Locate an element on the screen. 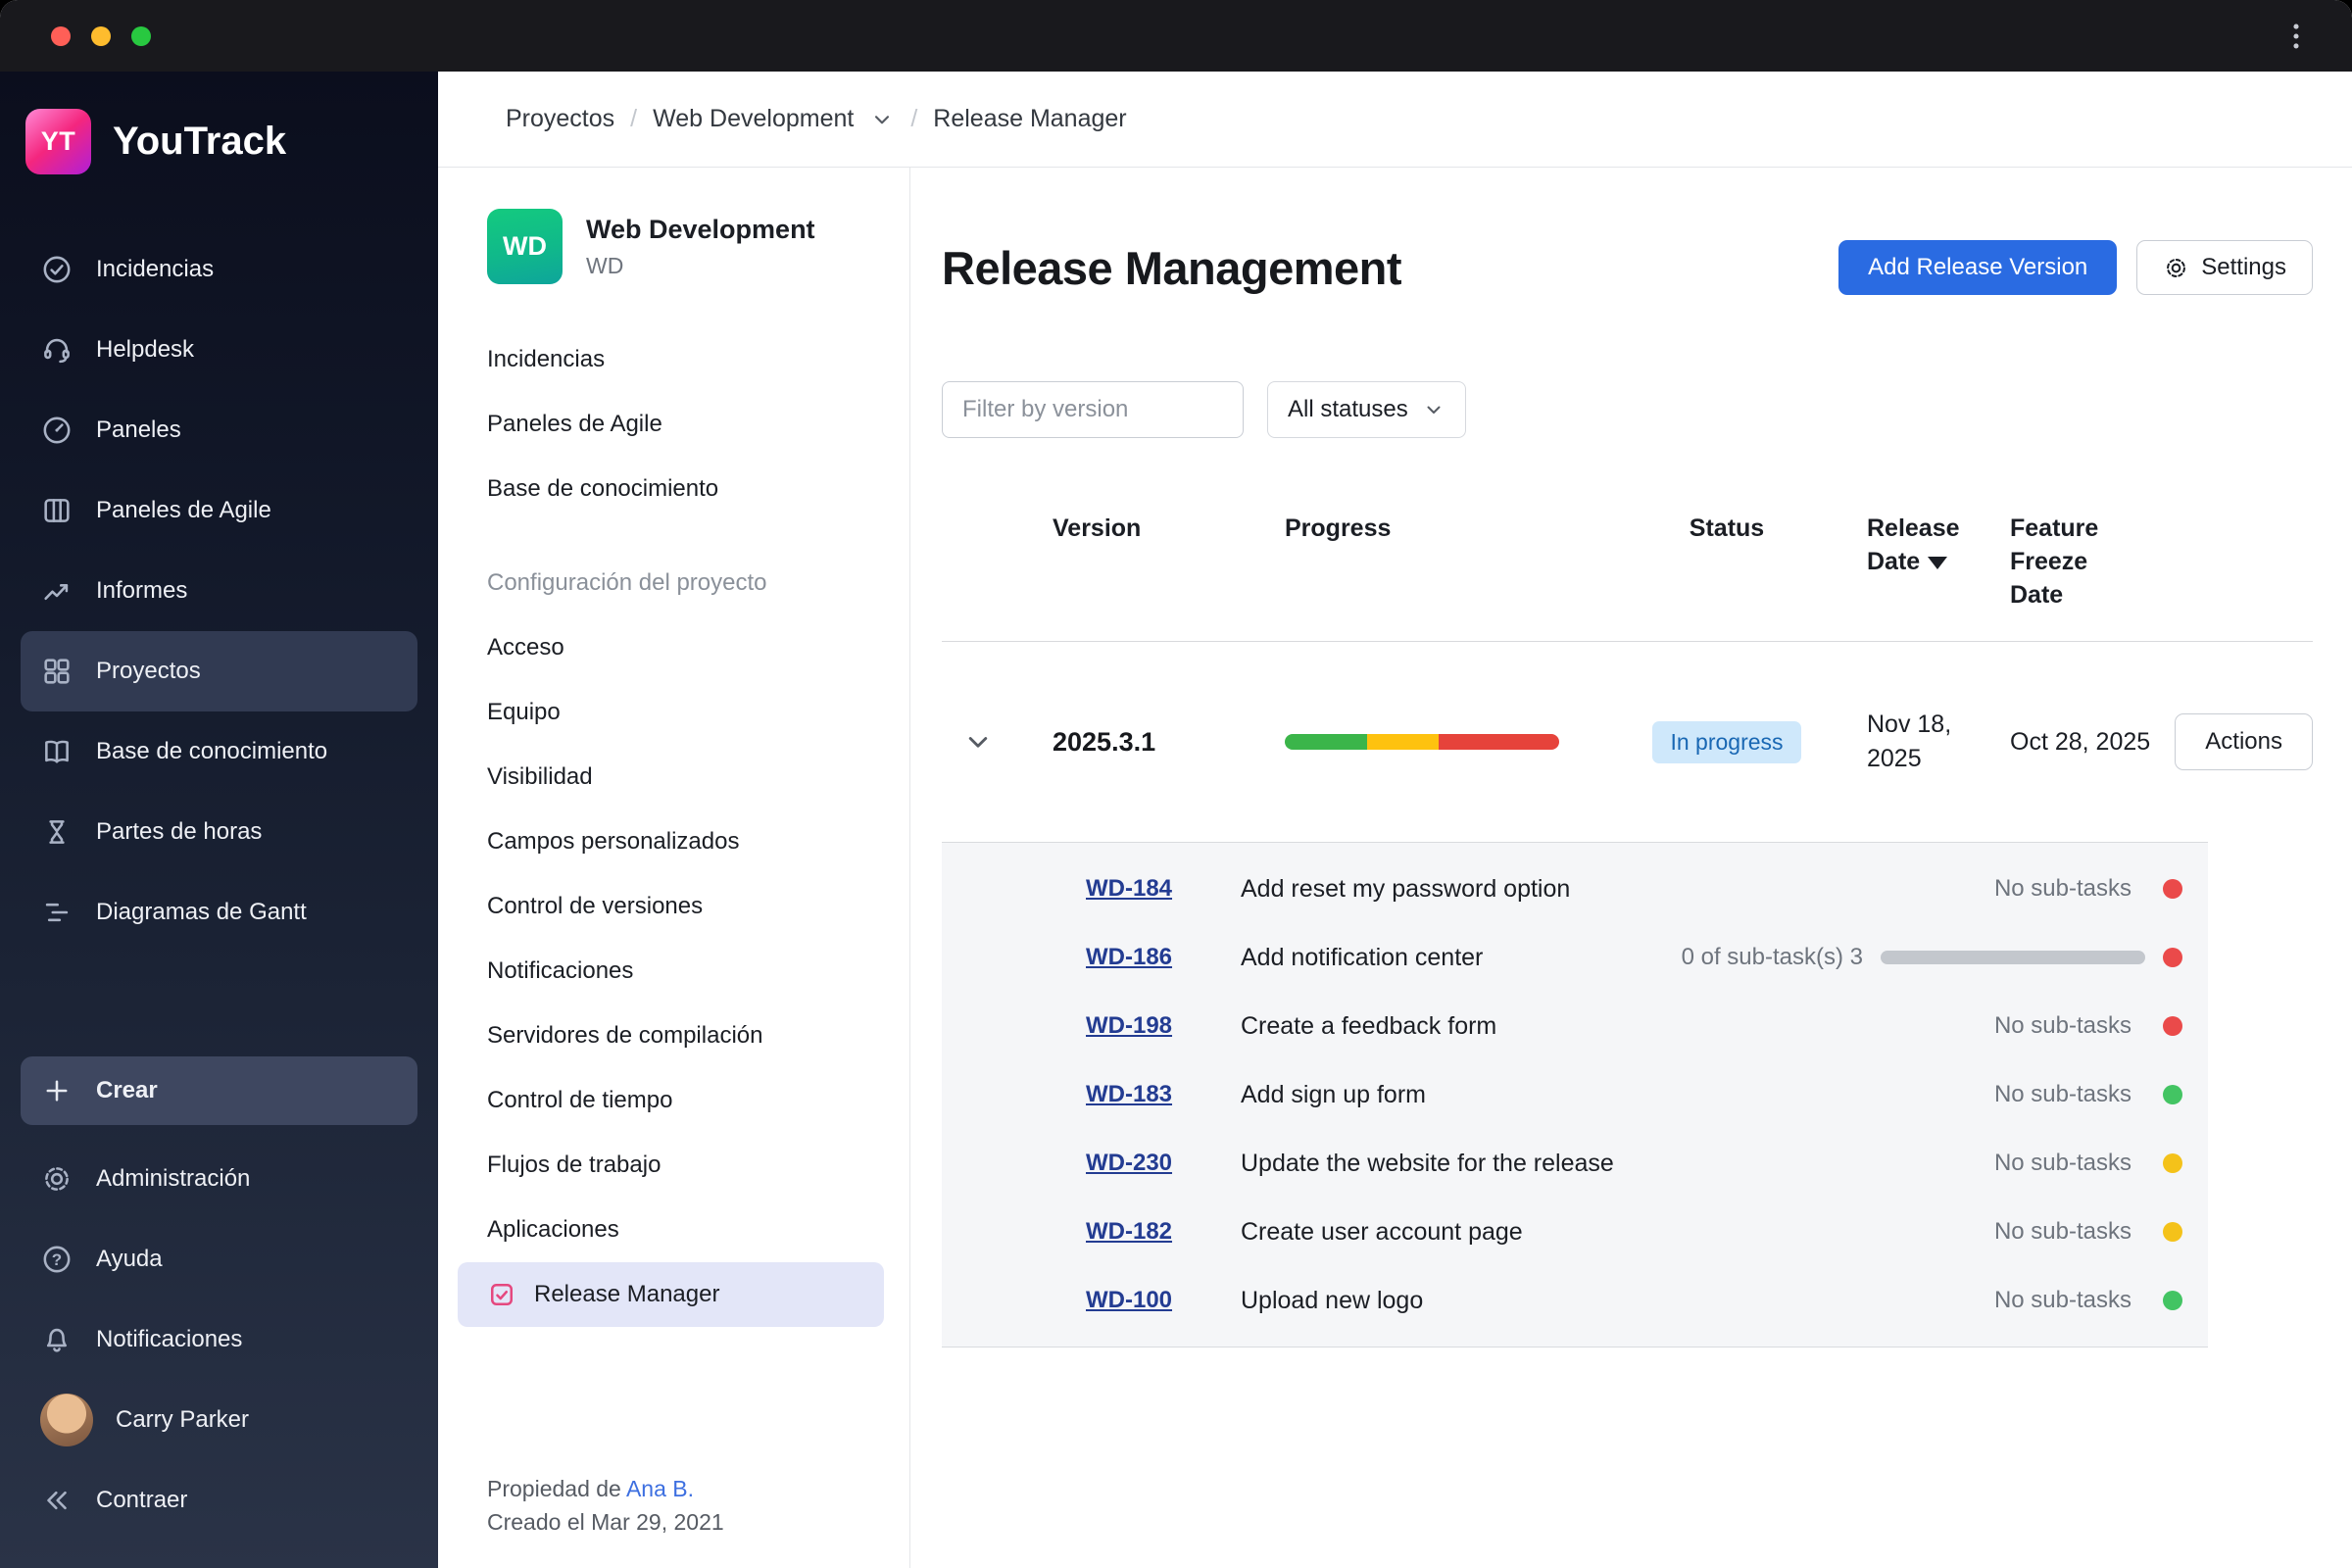 The width and height of the screenshot is (2352, 1568). subtask-count: 0 of sub-task(s) 3 is located at coordinates (1772, 957).